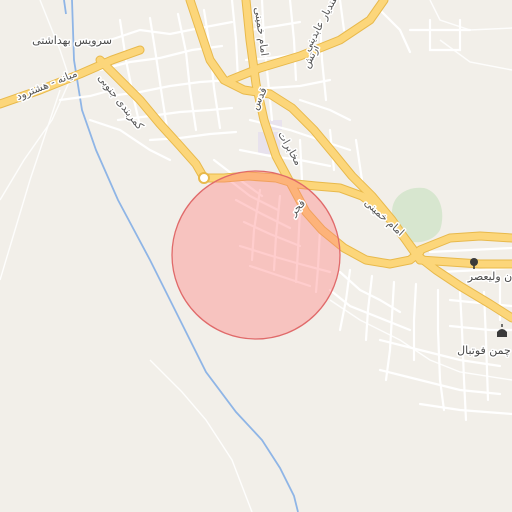  I want to click on label-football: چمن فوتبال, so click(484, 350).